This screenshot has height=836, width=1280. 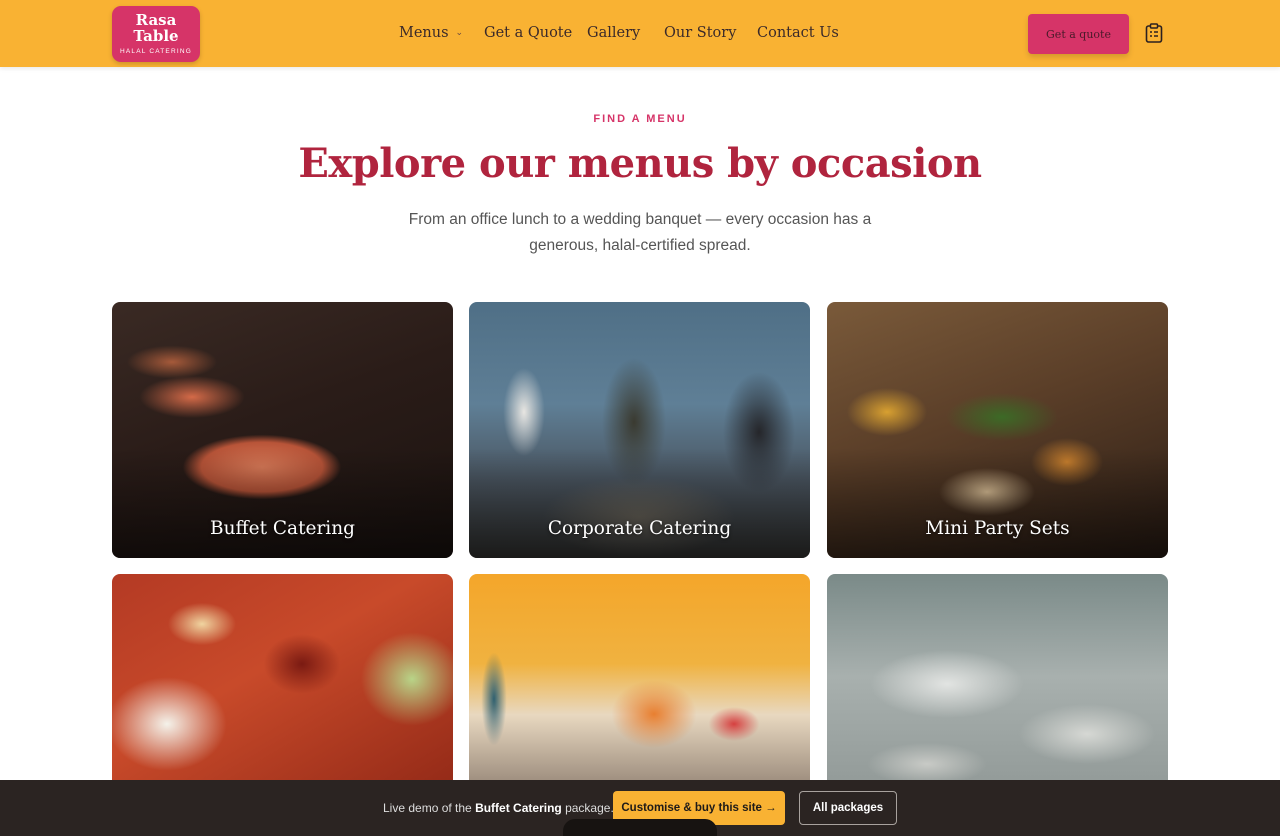 What do you see at coordinates (639, 528) in the screenshot?
I see `card-label: Corporate Catering` at bounding box center [639, 528].